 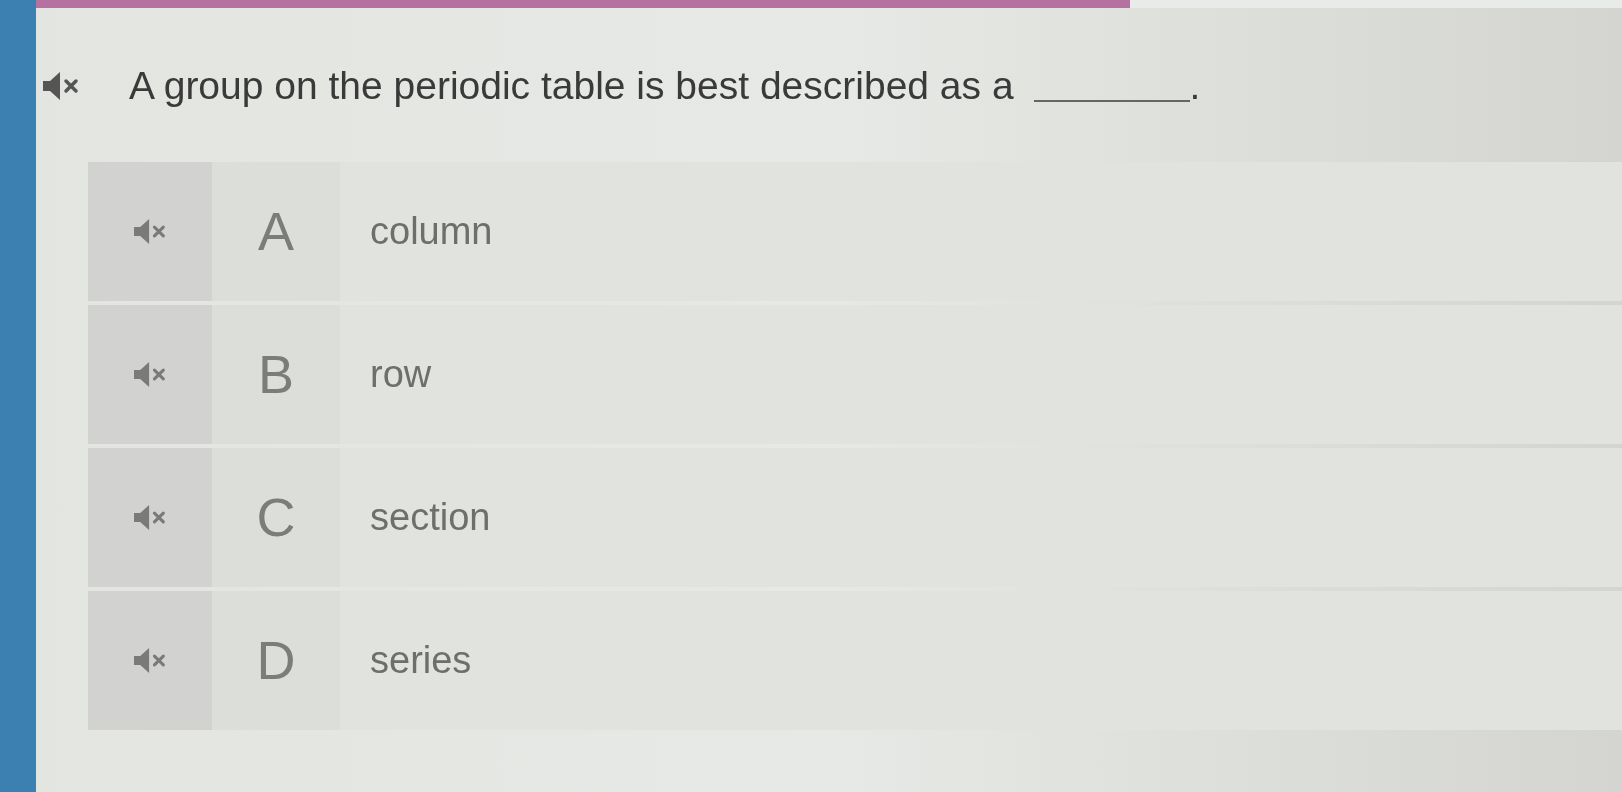 What do you see at coordinates (981, 660) in the screenshot?
I see `option-text: series` at bounding box center [981, 660].